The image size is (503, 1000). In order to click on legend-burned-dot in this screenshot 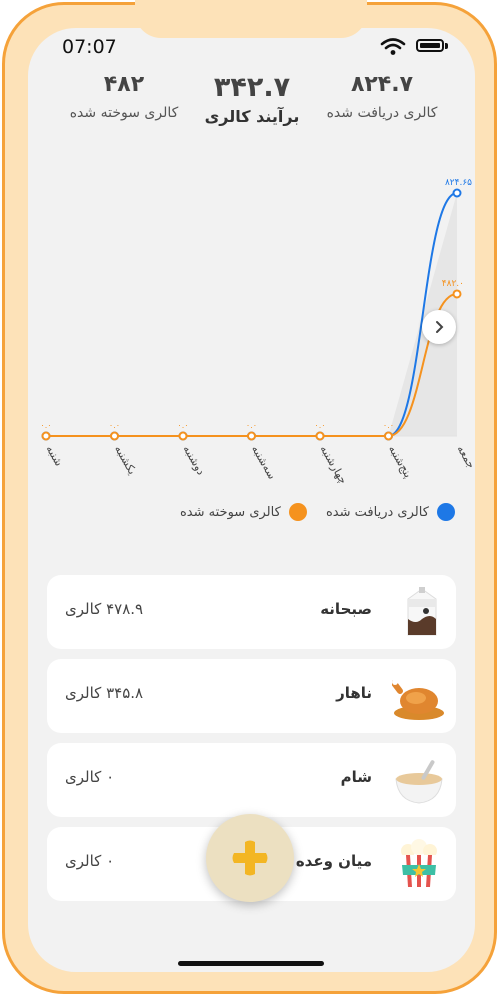, I will do `click(297, 512)`.